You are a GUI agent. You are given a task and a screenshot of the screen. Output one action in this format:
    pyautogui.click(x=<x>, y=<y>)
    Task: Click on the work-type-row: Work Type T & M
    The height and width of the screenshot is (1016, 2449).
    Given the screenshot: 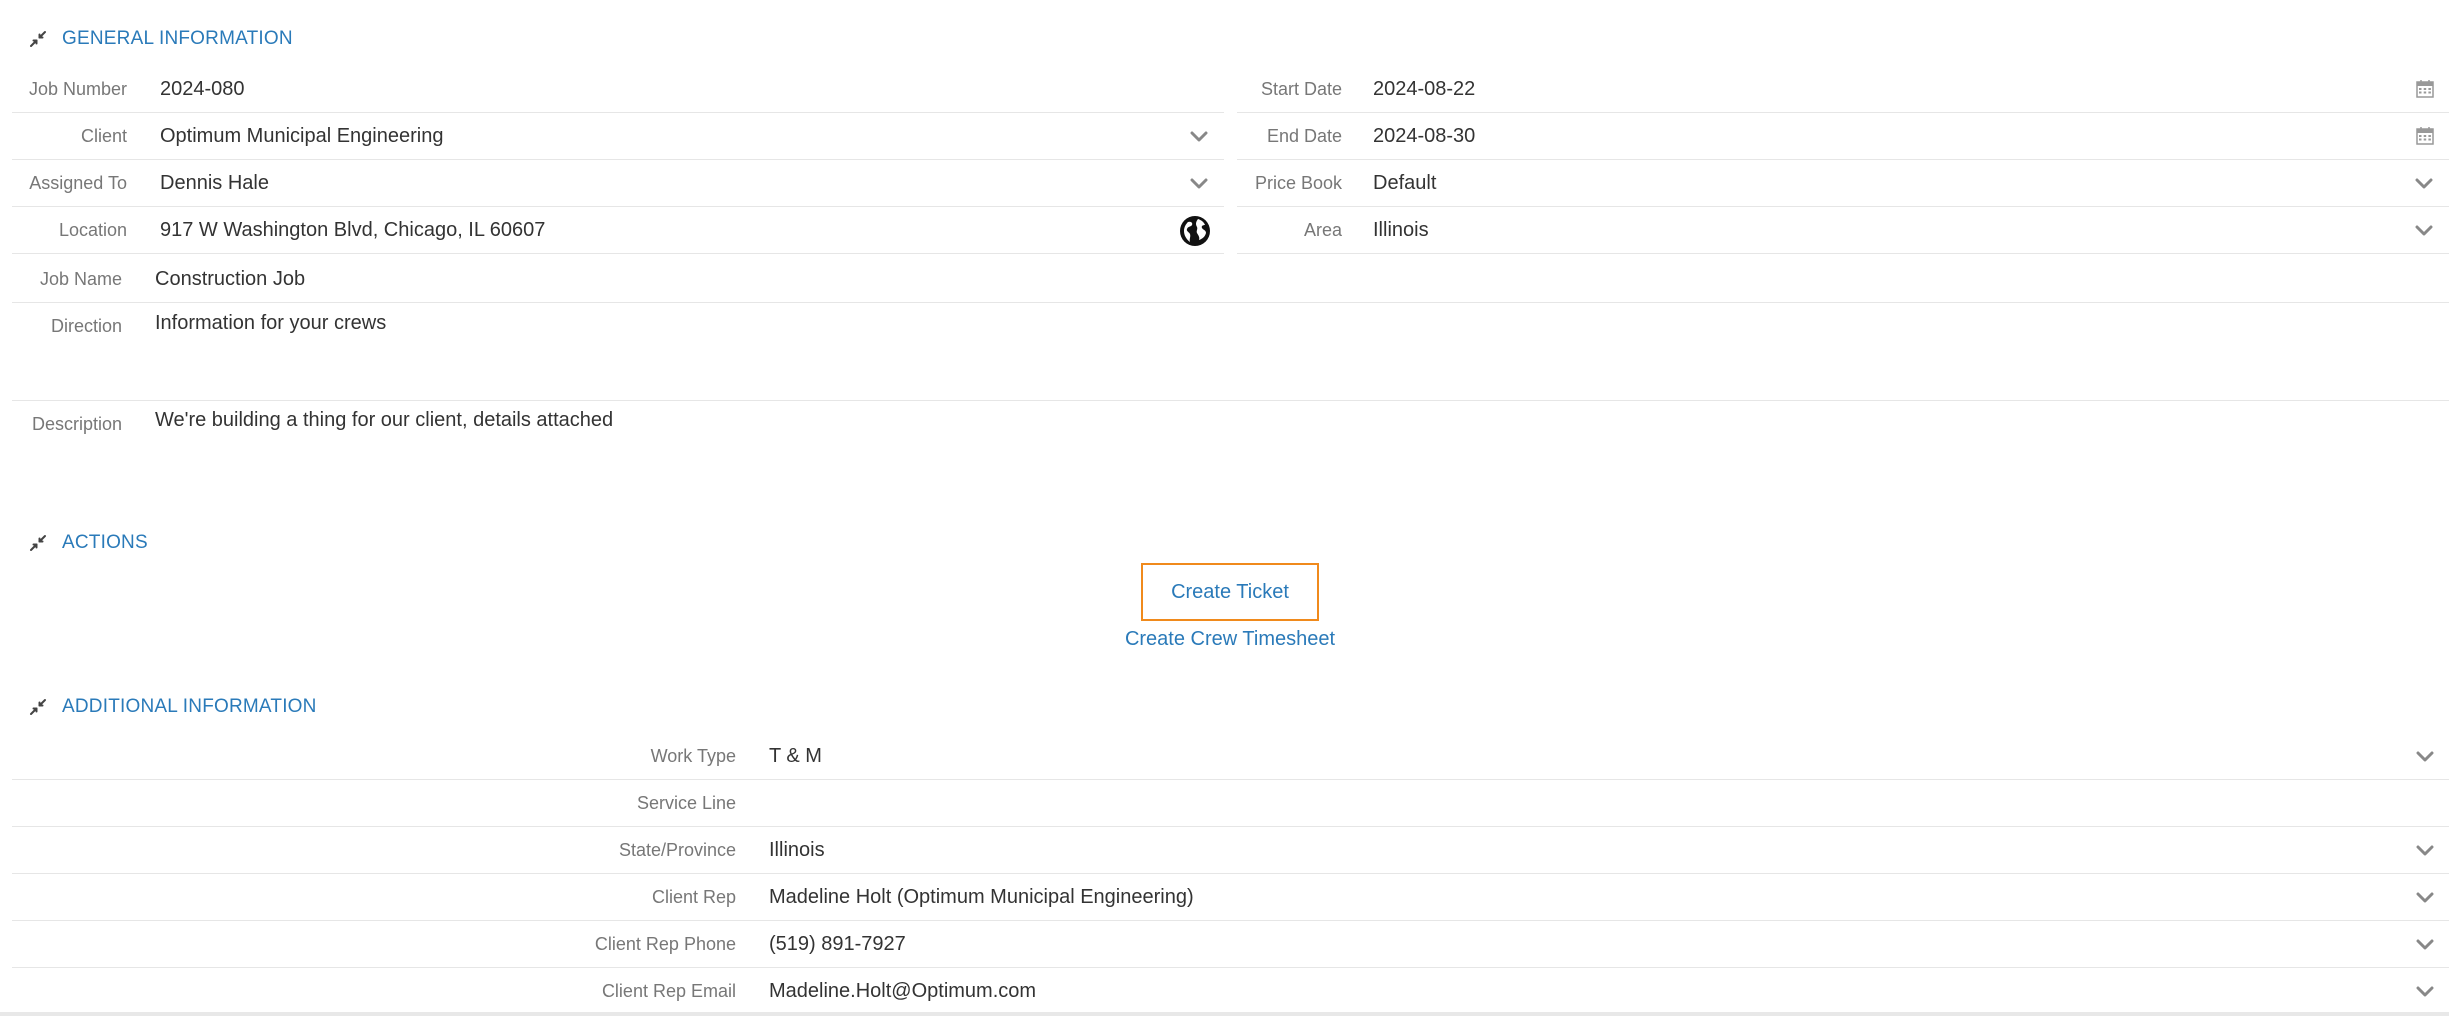 What is the action you would take?
    pyautogui.click(x=1230, y=756)
    